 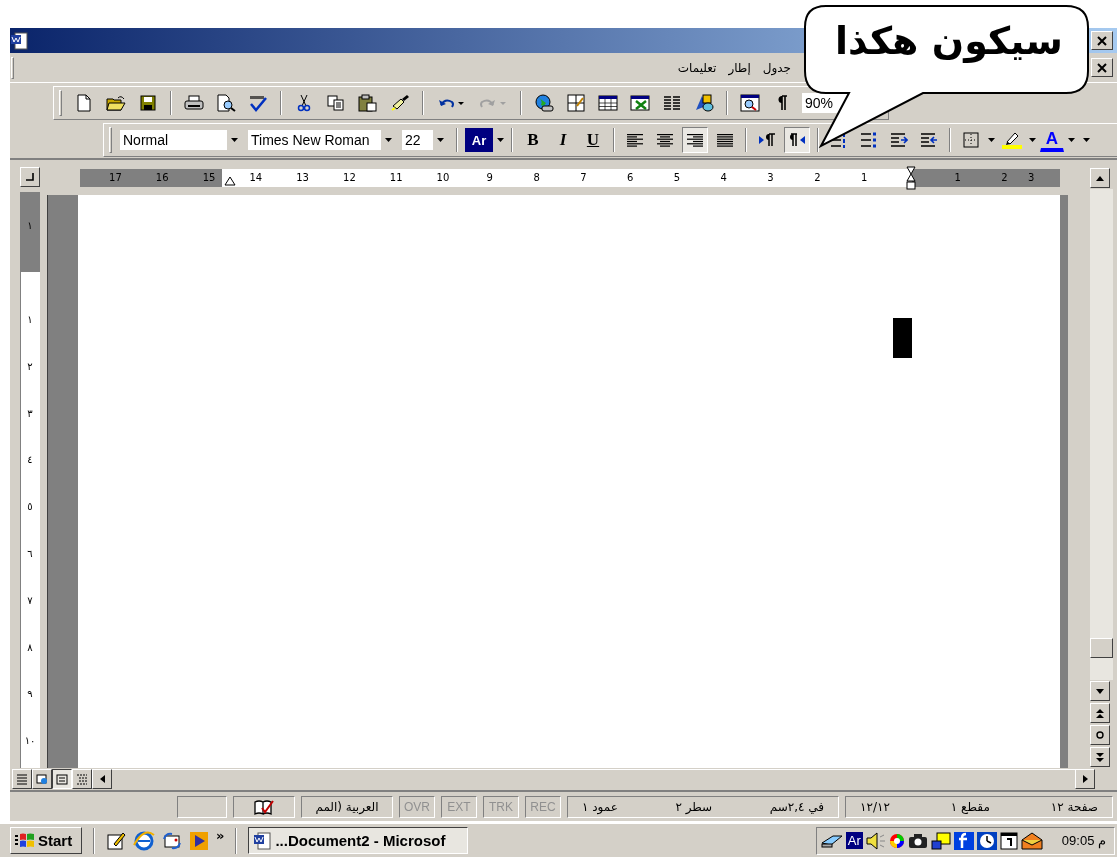 I want to click on next-page-button, so click(x=1100, y=757).